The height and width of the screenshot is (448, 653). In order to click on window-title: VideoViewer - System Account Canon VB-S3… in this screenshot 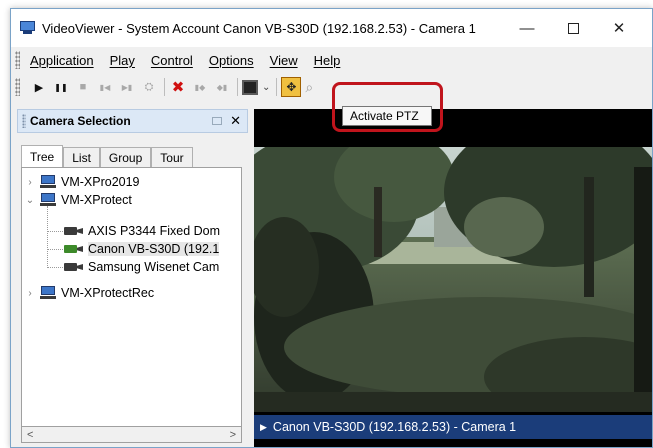, I will do `click(259, 28)`.